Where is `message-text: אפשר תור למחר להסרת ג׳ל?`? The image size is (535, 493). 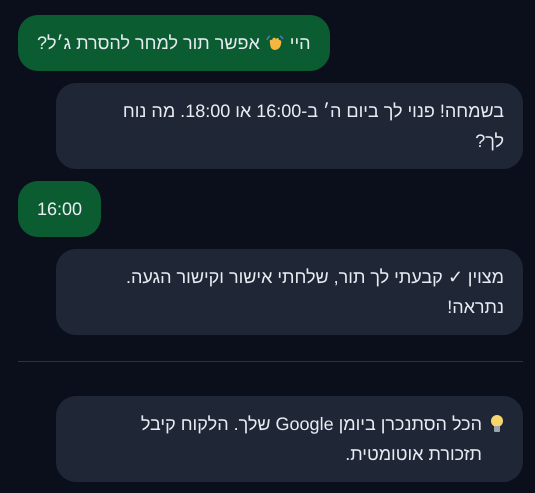
message-text: אפשר תור למחר להסרת ג׳ל? is located at coordinates (148, 43).